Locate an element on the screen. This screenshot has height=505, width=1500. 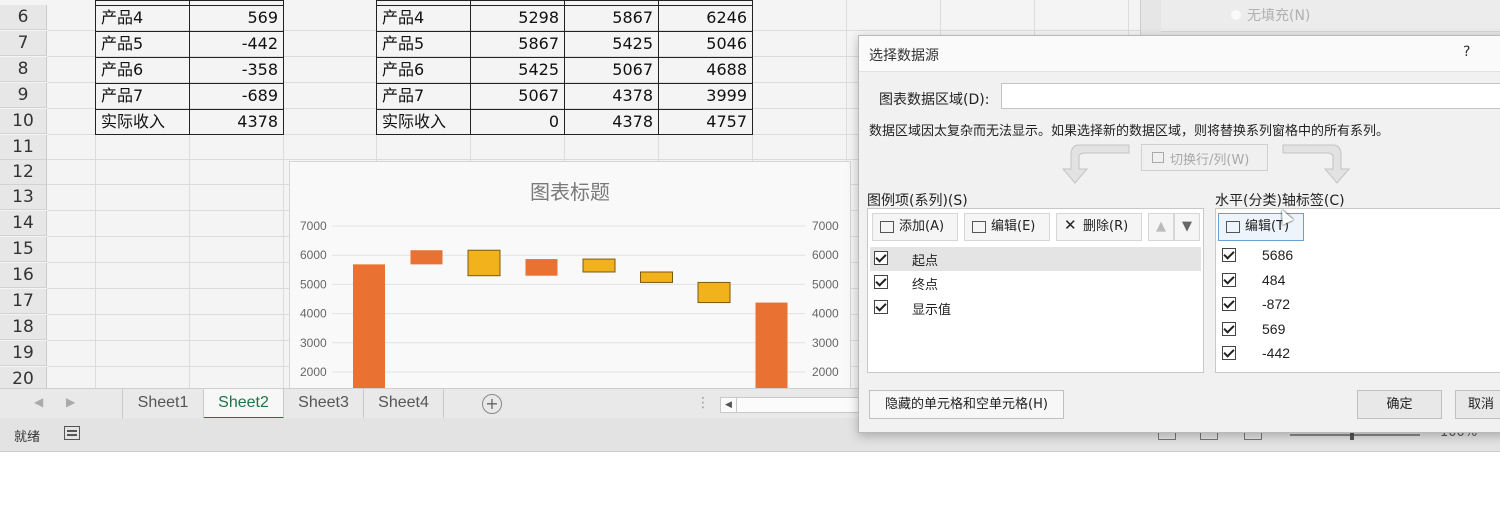
row-header: 20 is located at coordinates (23, 377).